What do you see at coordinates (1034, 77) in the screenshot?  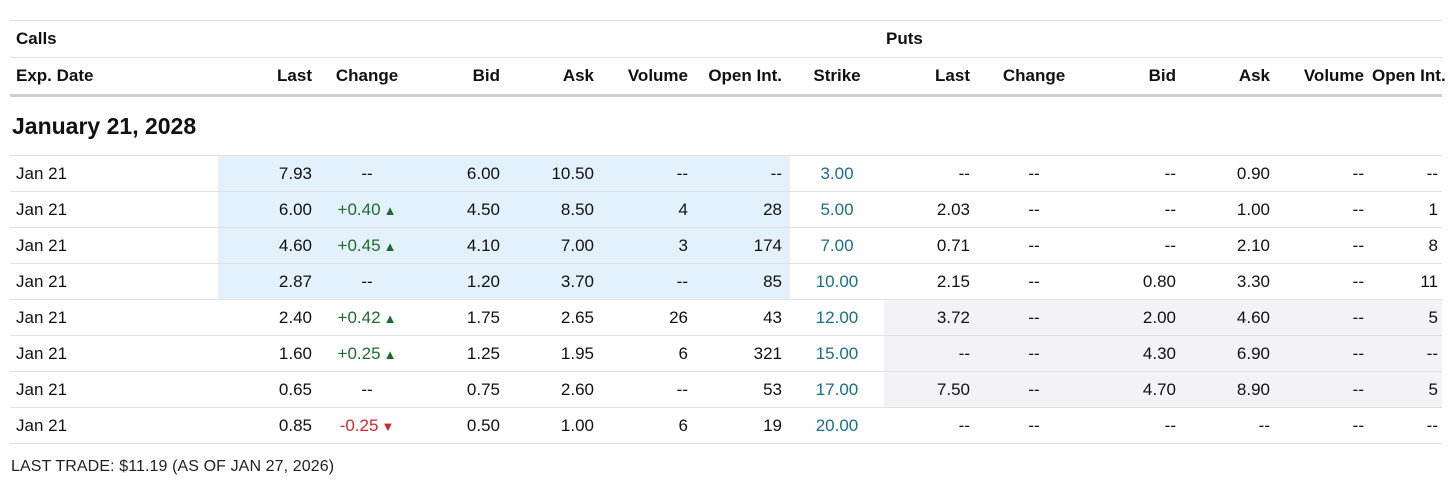 I see `col-put-change: Change` at bounding box center [1034, 77].